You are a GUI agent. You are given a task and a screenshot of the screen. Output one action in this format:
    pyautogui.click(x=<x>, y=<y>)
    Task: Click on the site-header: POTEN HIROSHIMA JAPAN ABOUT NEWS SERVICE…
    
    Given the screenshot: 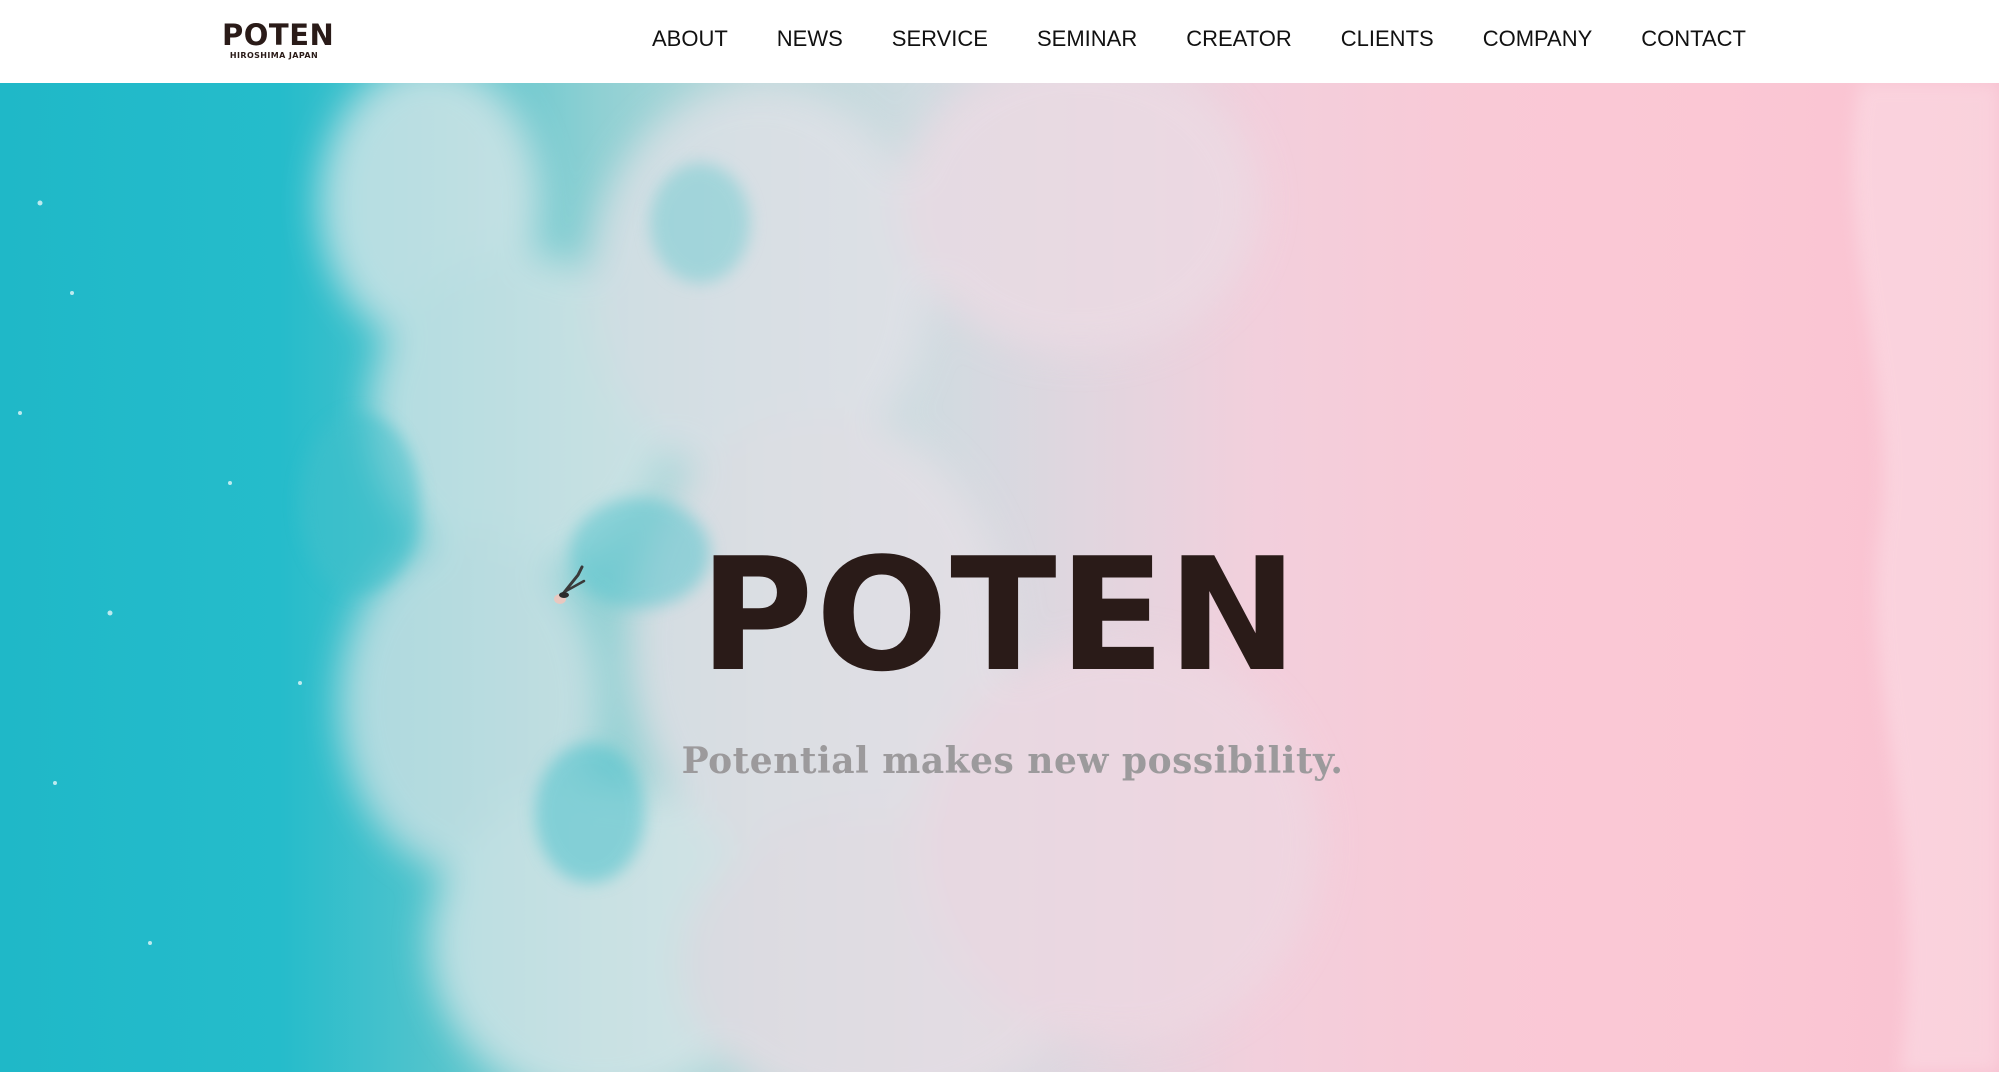 What is the action you would take?
    pyautogui.click(x=999, y=41)
    